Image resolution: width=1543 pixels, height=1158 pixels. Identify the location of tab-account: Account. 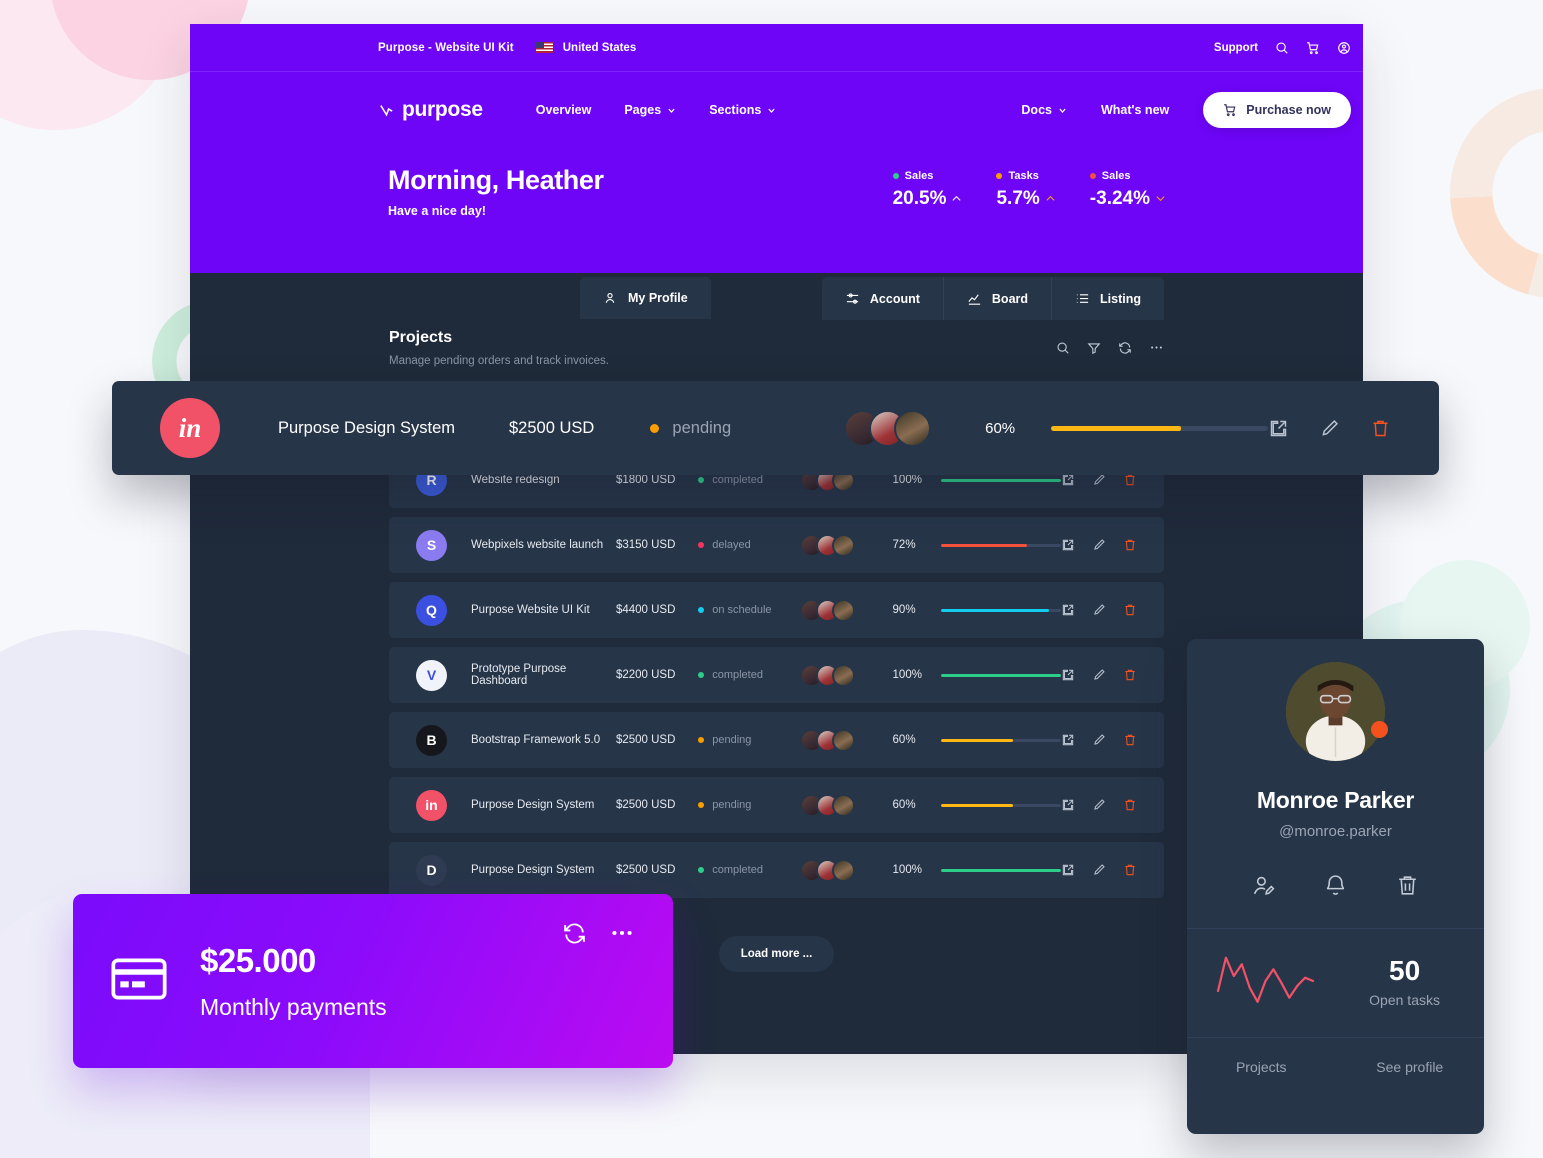
(883, 298).